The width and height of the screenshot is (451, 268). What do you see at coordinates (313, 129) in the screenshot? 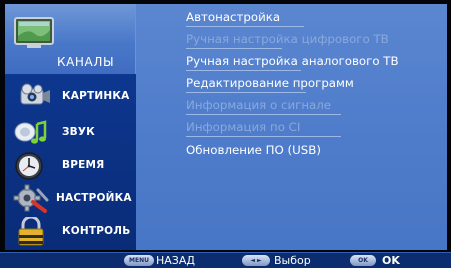
I see `menu-item-ci-info: Информация по CI` at bounding box center [313, 129].